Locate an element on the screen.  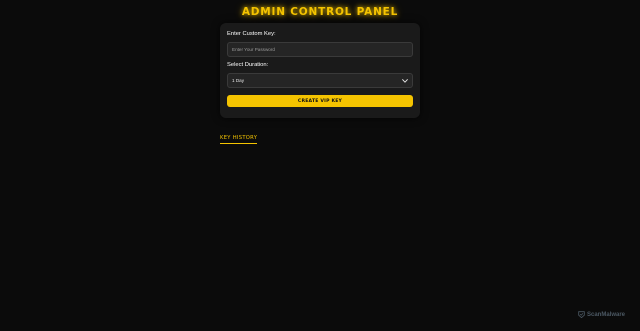
create-vip-key-button: CREATE VIP KEY is located at coordinates (320, 101).